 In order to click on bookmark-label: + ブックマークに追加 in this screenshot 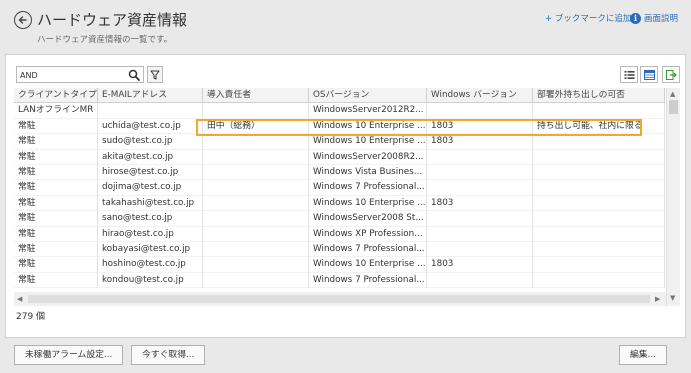, I will do `click(588, 19)`.